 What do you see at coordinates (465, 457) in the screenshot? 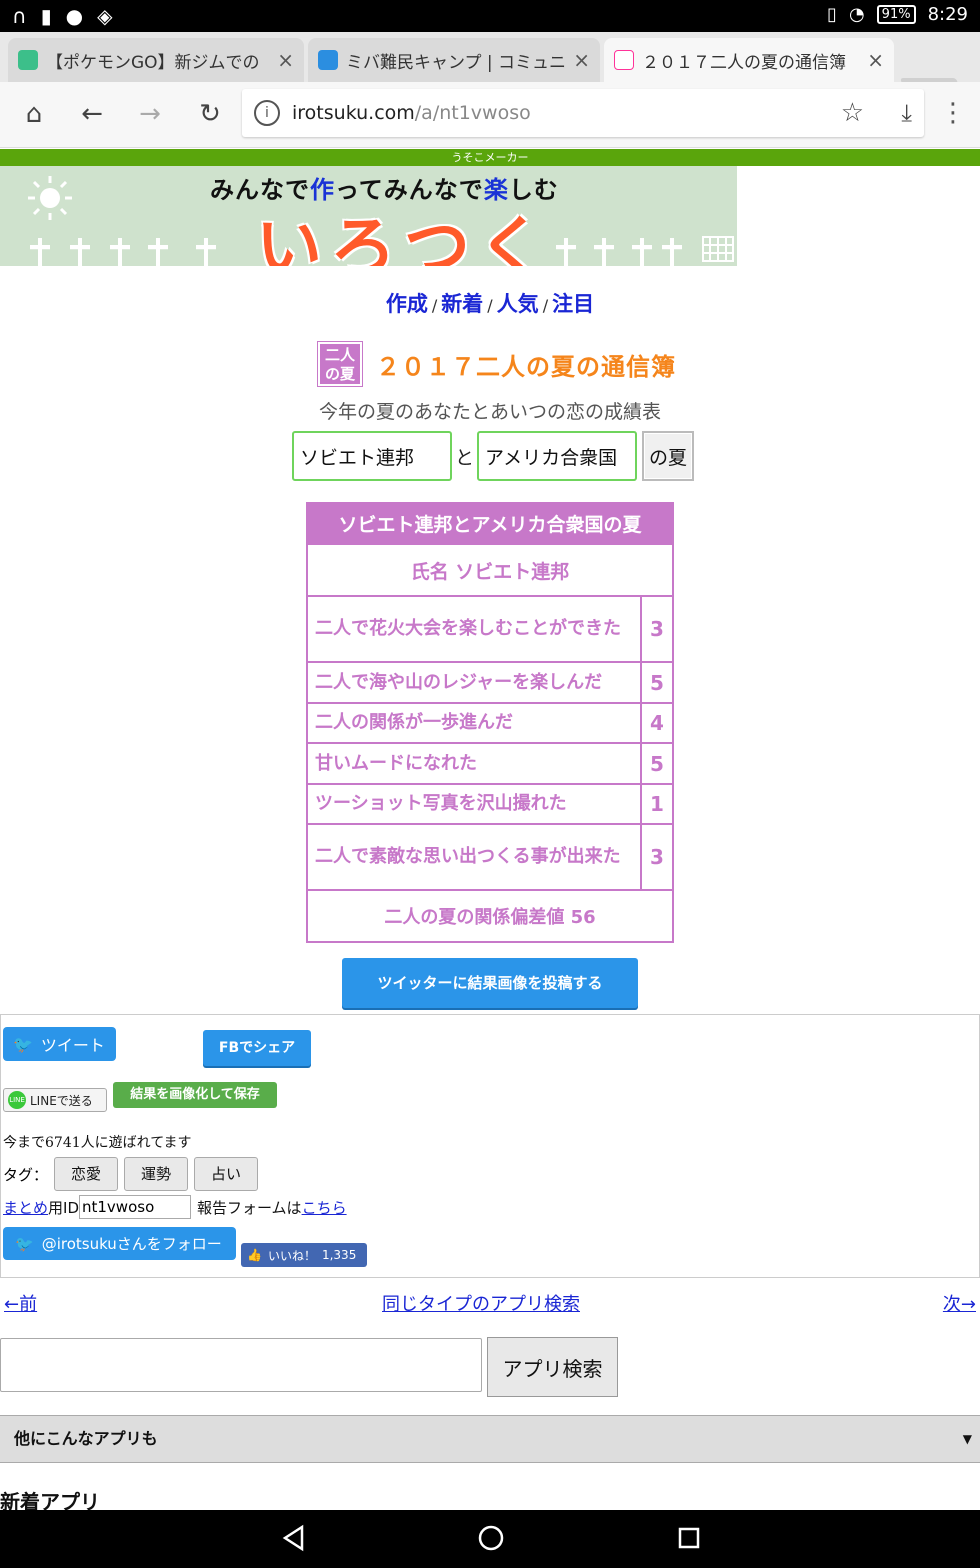
I see `connector-text: と` at bounding box center [465, 457].